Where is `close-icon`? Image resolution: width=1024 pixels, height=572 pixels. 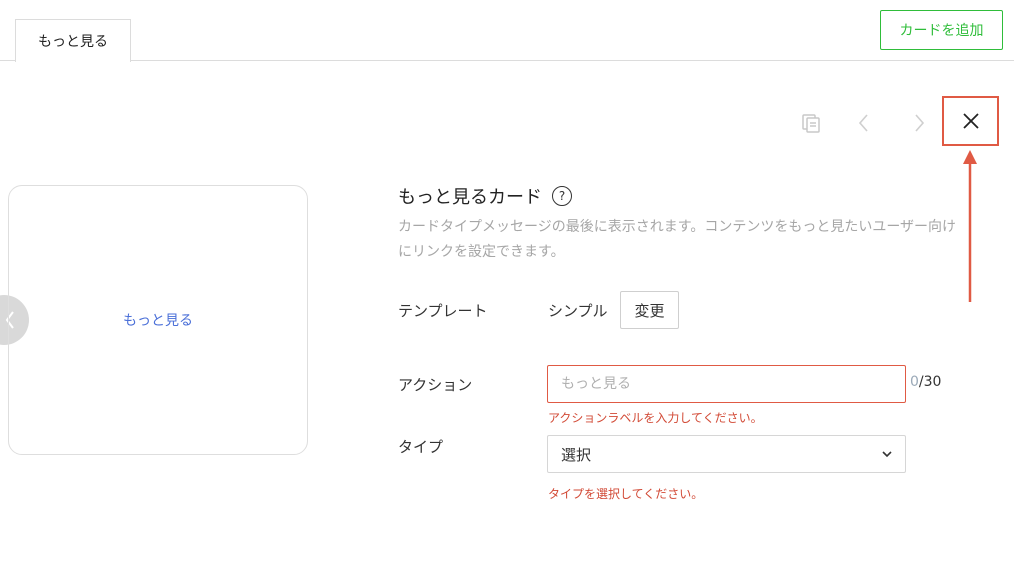 close-icon is located at coordinates (970, 121).